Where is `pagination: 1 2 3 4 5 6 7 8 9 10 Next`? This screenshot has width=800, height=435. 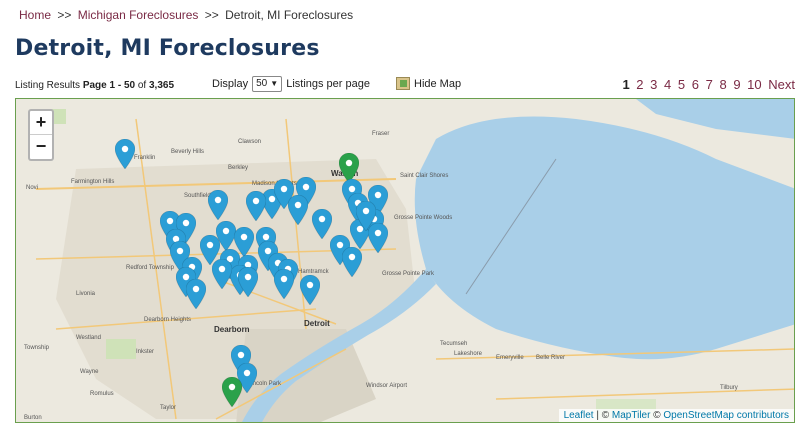
pagination: 1 2 3 4 5 6 7 8 9 10 Next is located at coordinates (707, 84).